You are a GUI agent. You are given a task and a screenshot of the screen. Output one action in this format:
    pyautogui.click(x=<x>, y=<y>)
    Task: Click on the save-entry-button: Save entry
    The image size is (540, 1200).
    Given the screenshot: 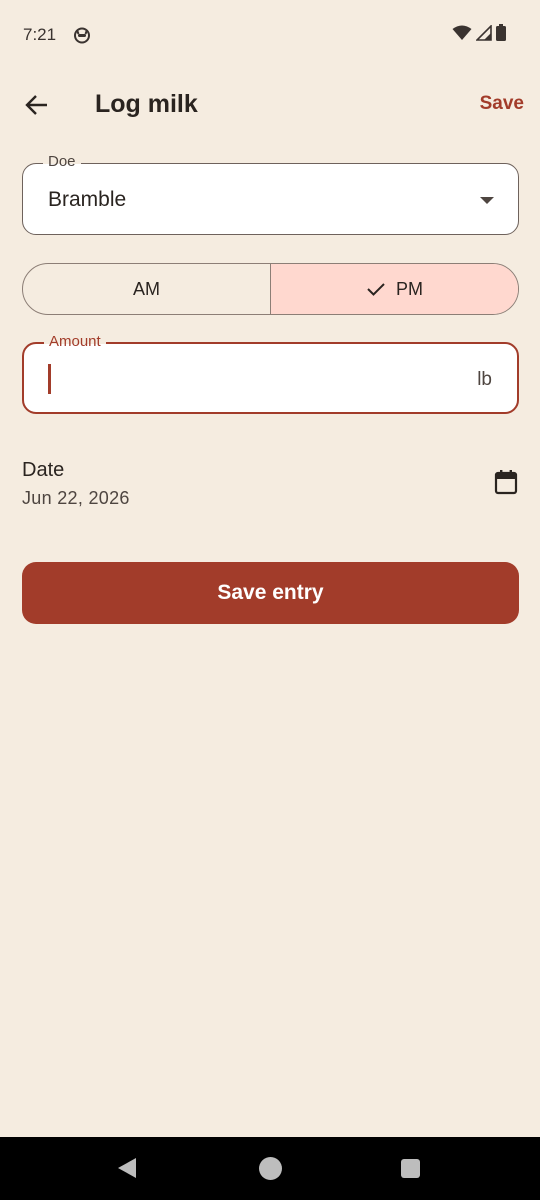 What is the action you would take?
    pyautogui.click(x=270, y=593)
    